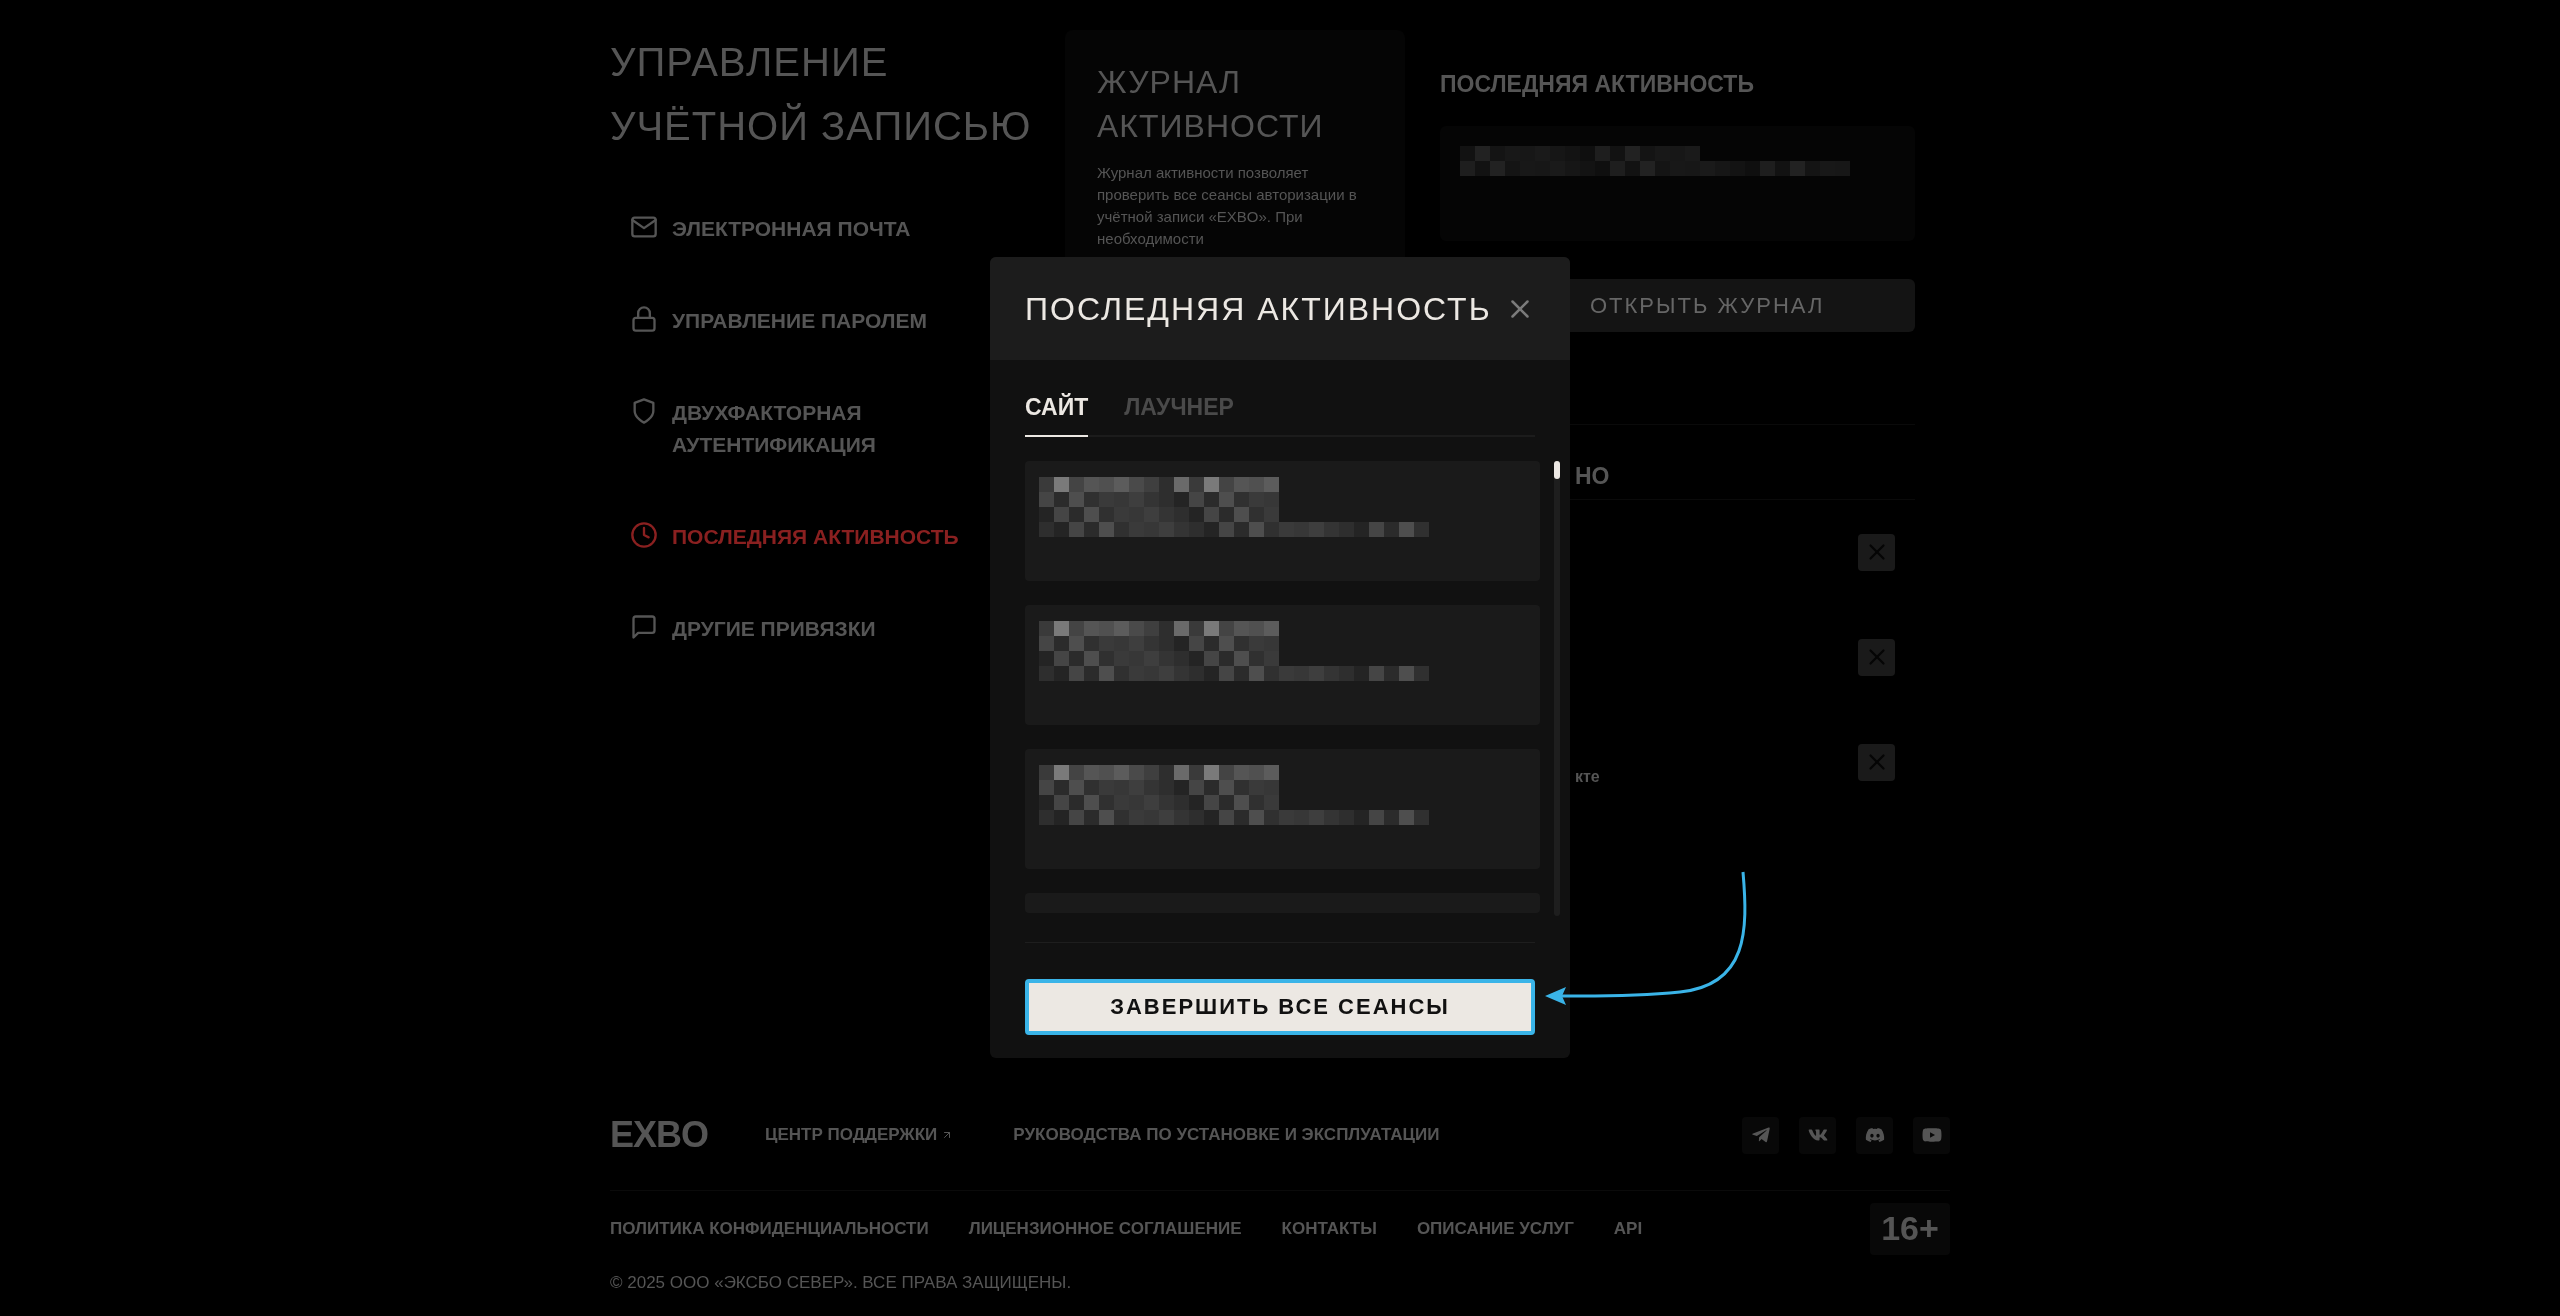 Image resolution: width=2560 pixels, height=1316 pixels. Describe the element at coordinates (1597, 84) in the screenshot. I see `section-title: ПОСЛЕДНЯЯ АКТИВНОСТЬ` at that location.